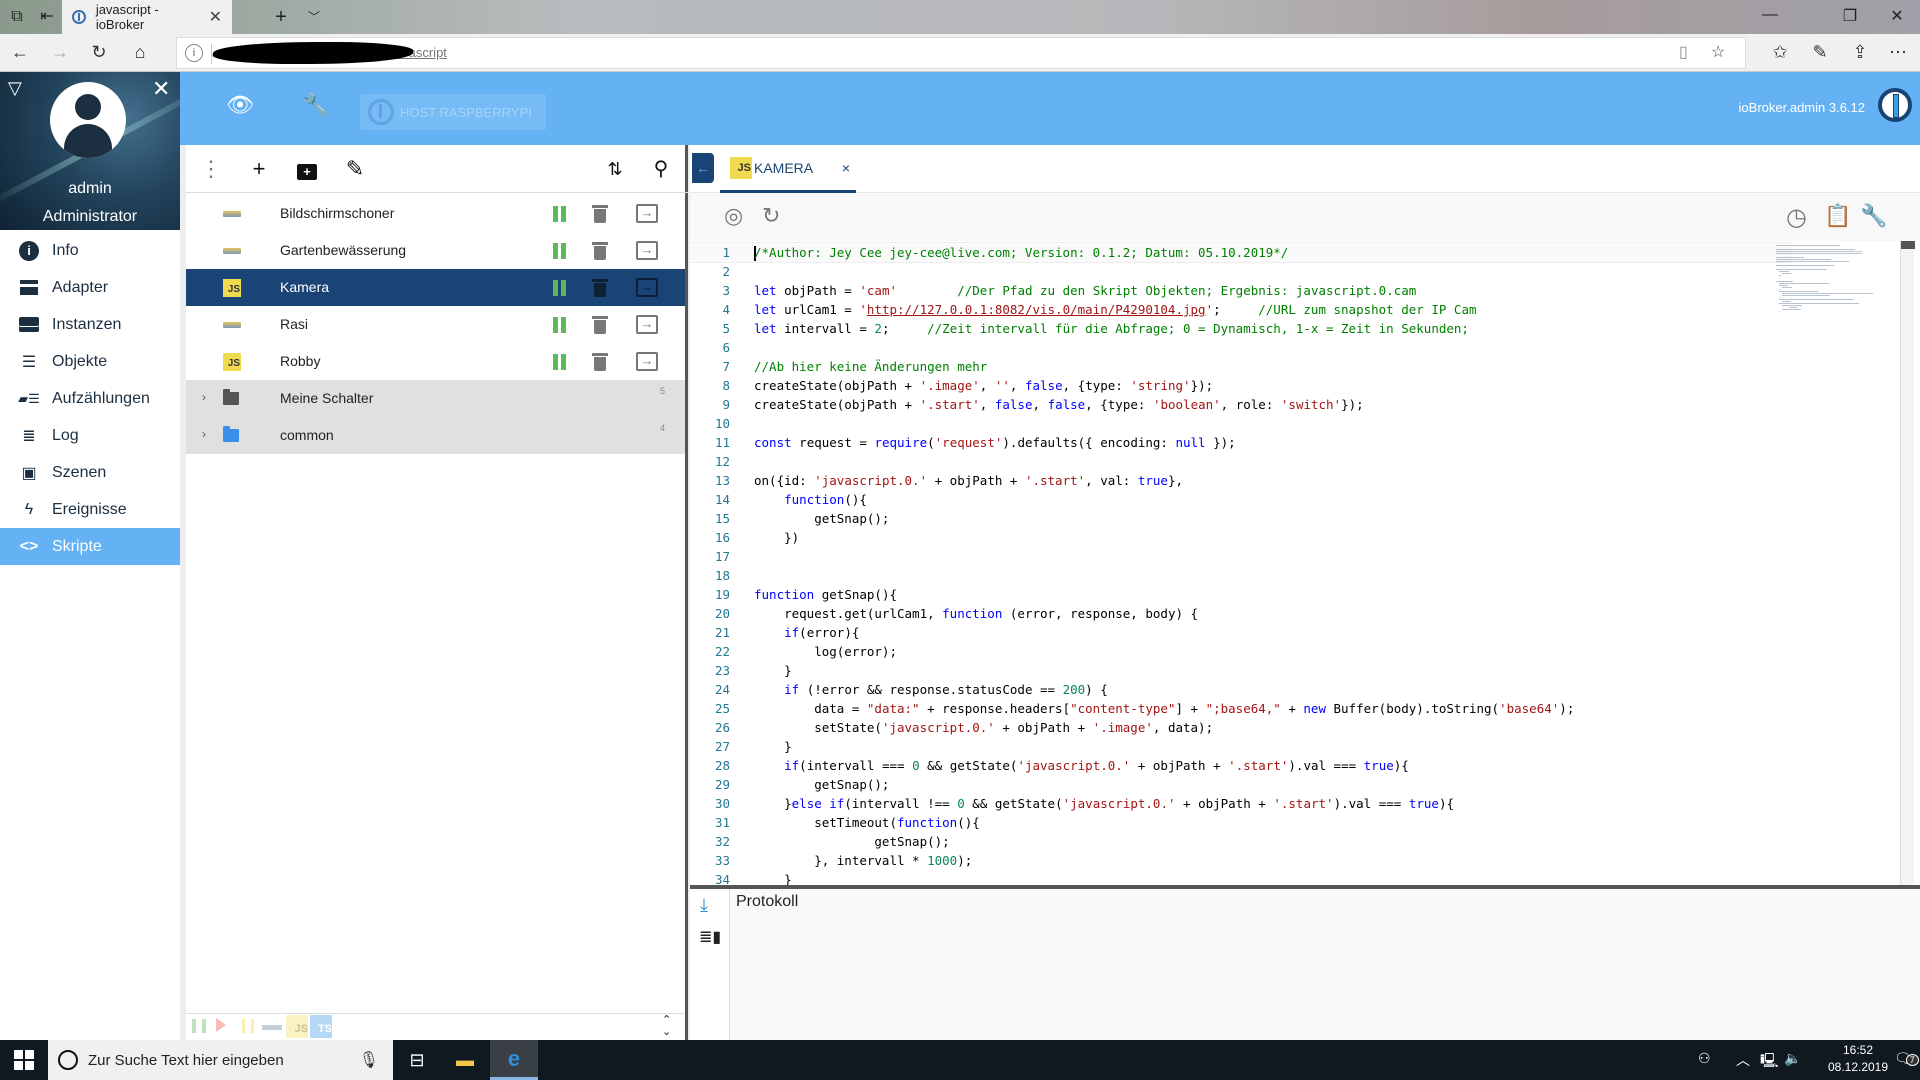 This screenshot has height=1080, width=1920. Describe the element at coordinates (417, 1060) in the screenshot. I see `task-view-icon: ⊟` at that location.